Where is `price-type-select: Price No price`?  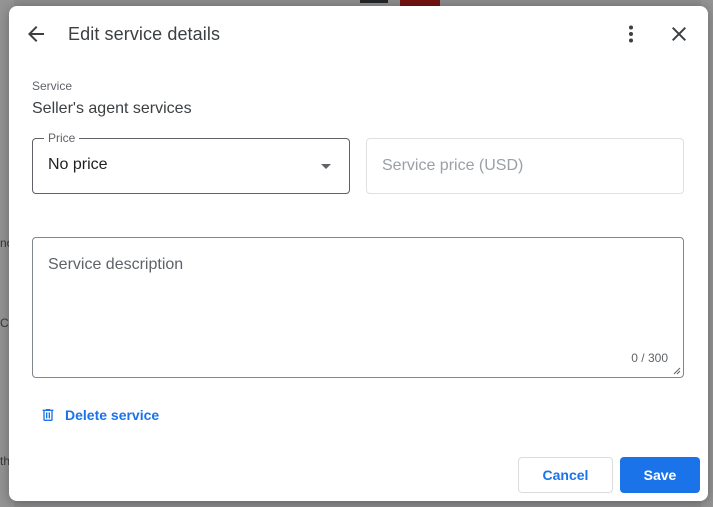 price-type-select: Price No price is located at coordinates (191, 162).